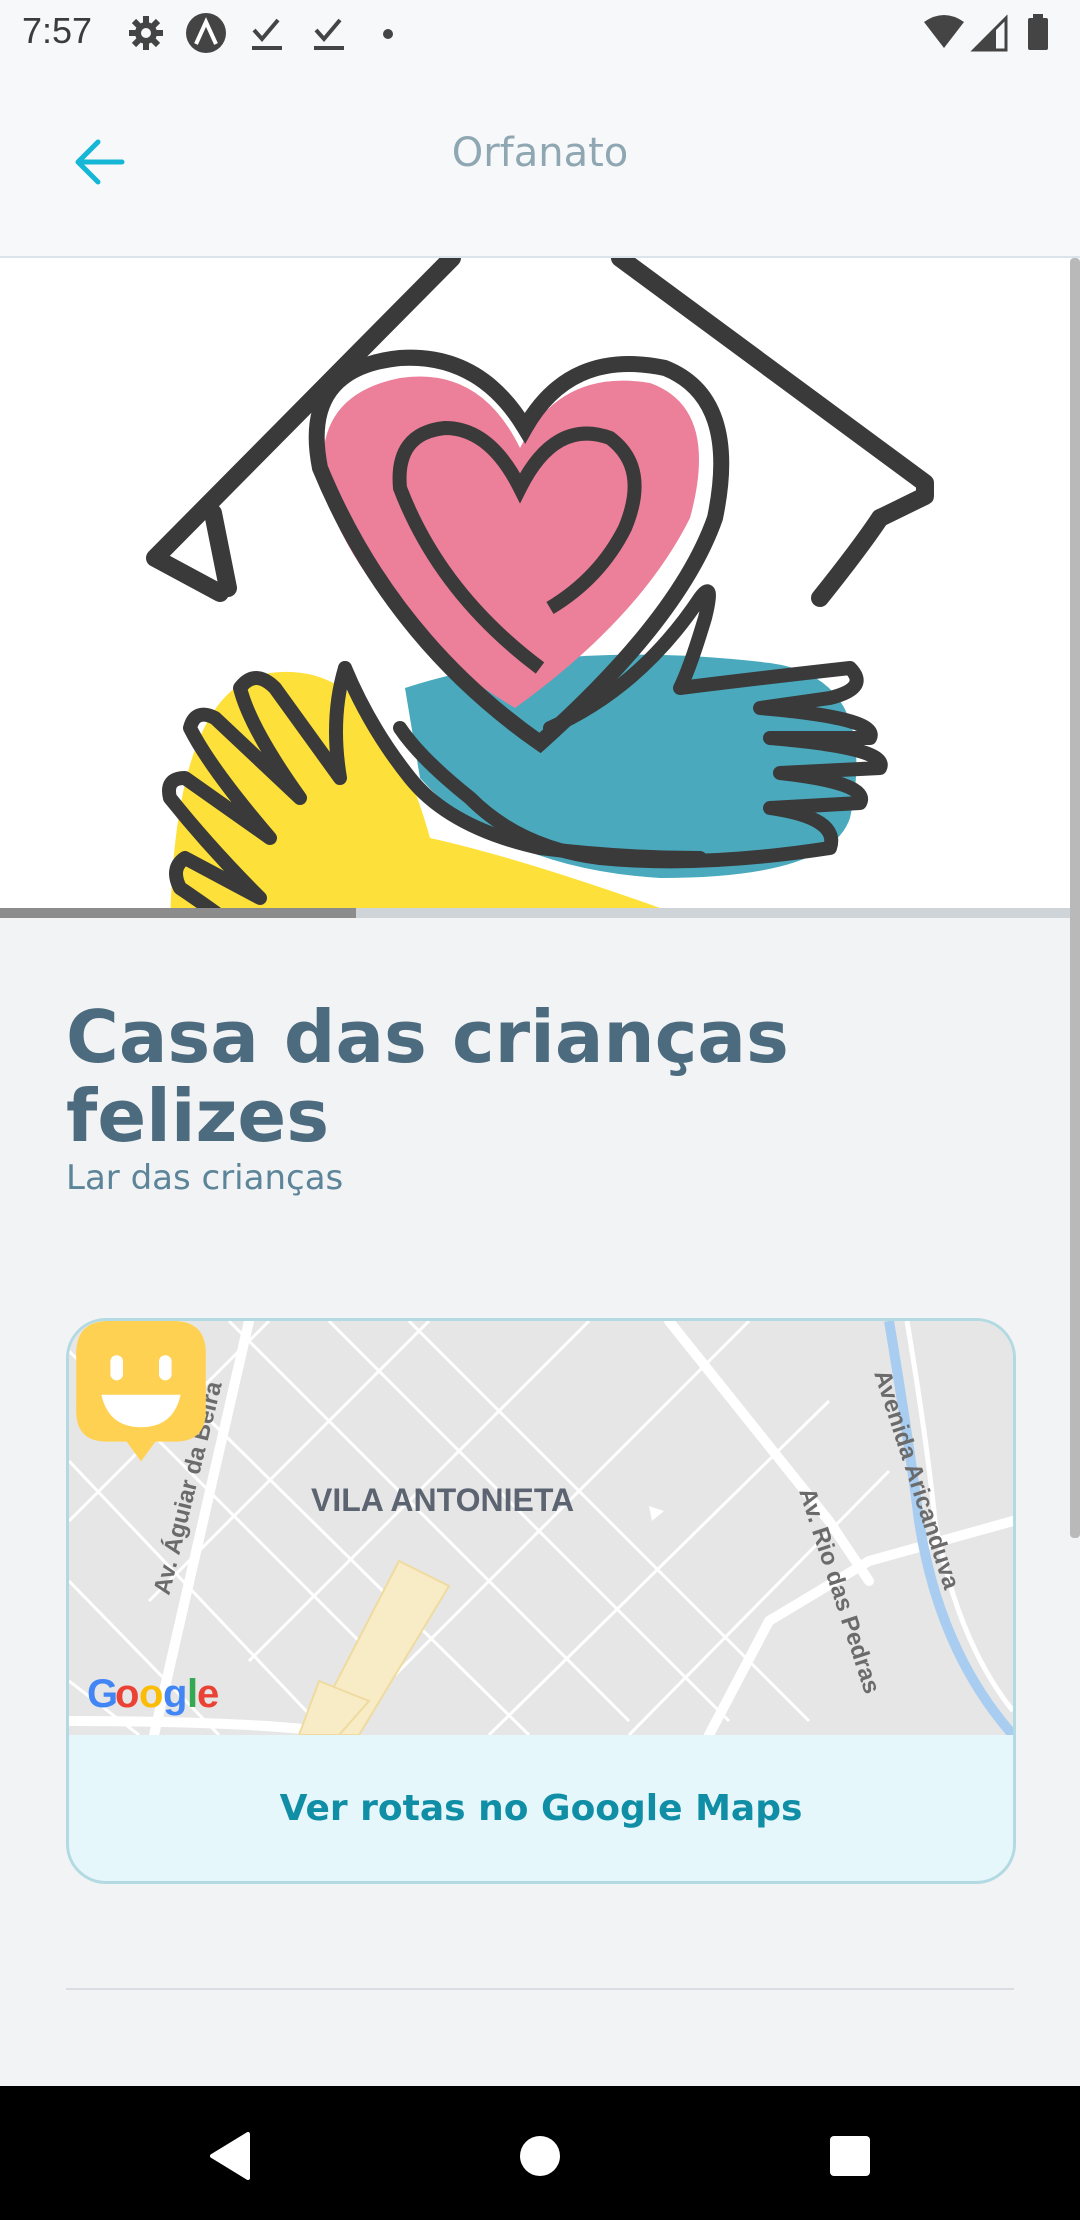  I want to click on system-nav-bar, so click(540, 2153).